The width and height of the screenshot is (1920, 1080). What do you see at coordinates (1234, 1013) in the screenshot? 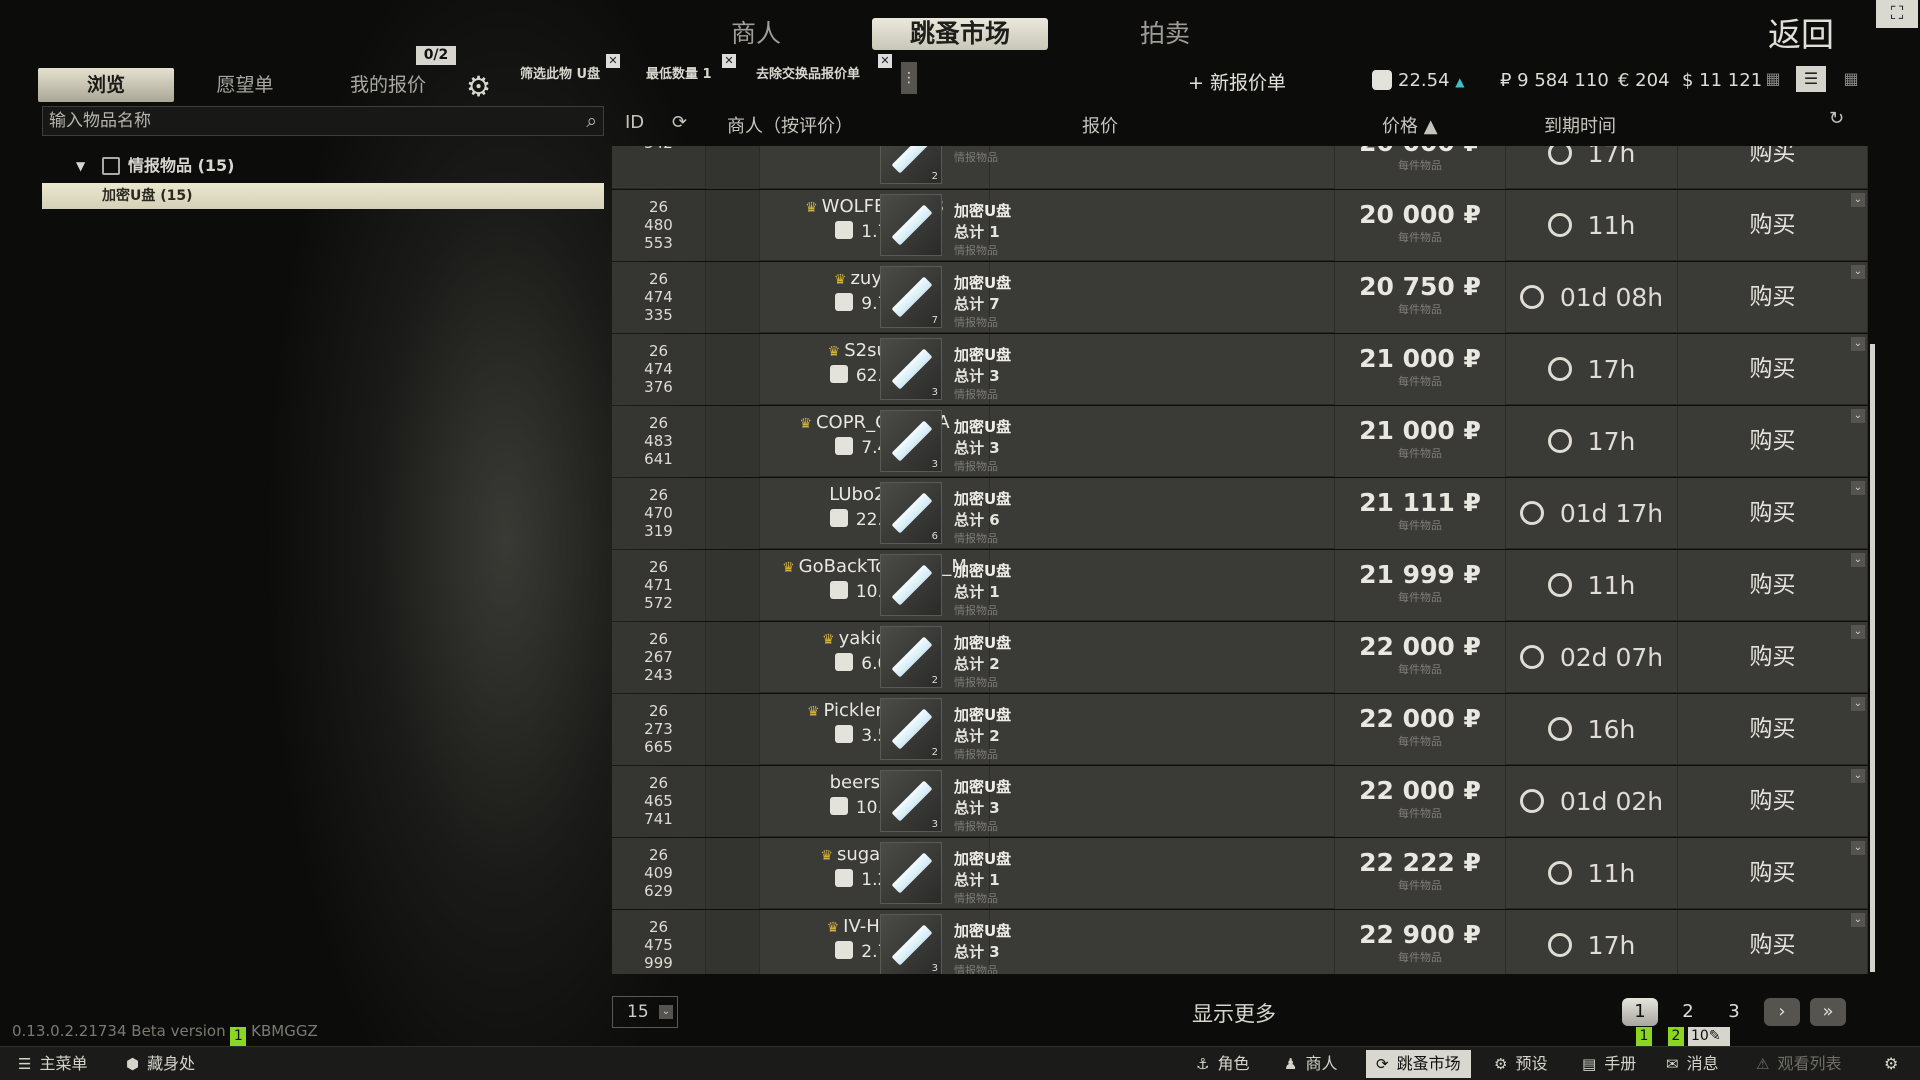
I see `show-more-button: 显示更多` at bounding box center [1234, 1013].